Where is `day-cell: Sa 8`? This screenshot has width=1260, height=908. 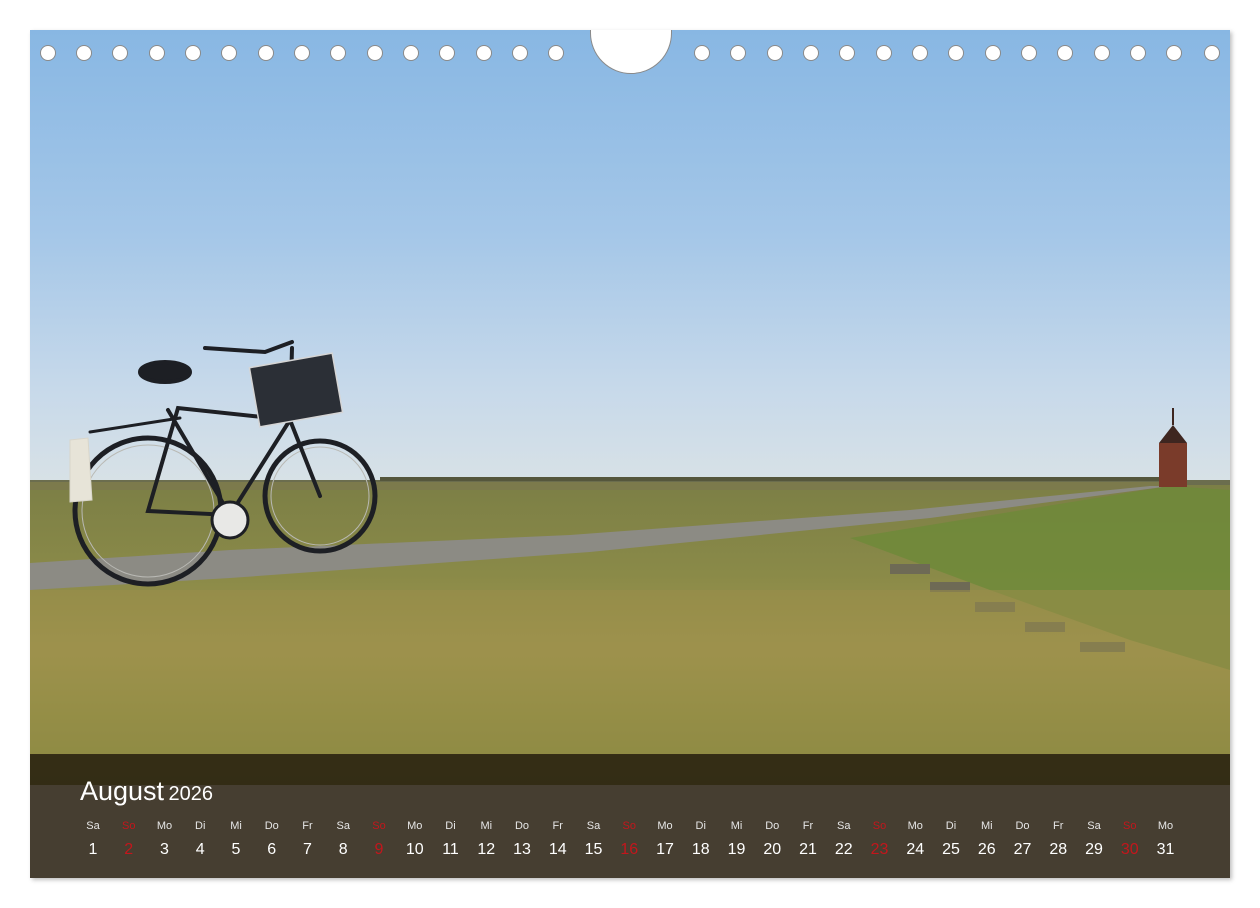
day-cell: Sa 8 is located at coordinates (343, 839).